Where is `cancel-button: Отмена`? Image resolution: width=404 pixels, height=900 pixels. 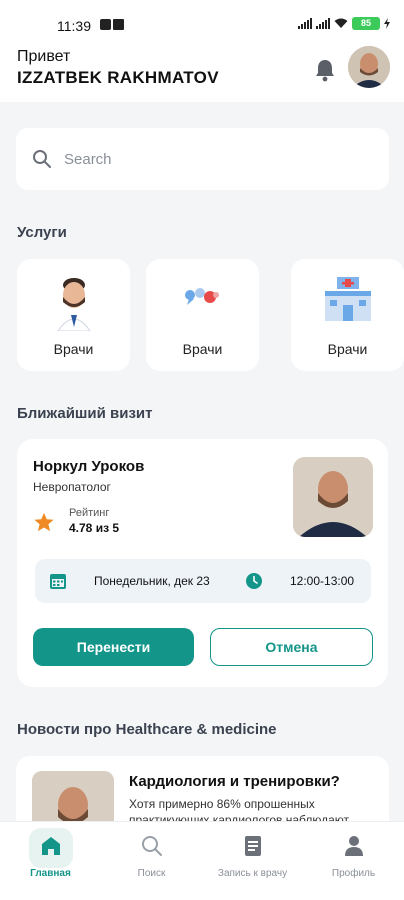
cancel-button: Отмена is located at coordinates (291, 647).